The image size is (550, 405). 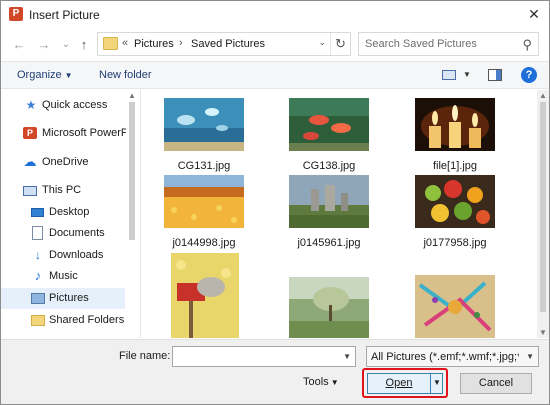 What do you see at coordinates (30, 161) in the screenshot?
I see `cloud-icon: ☁` at bounding box center [30, 161].